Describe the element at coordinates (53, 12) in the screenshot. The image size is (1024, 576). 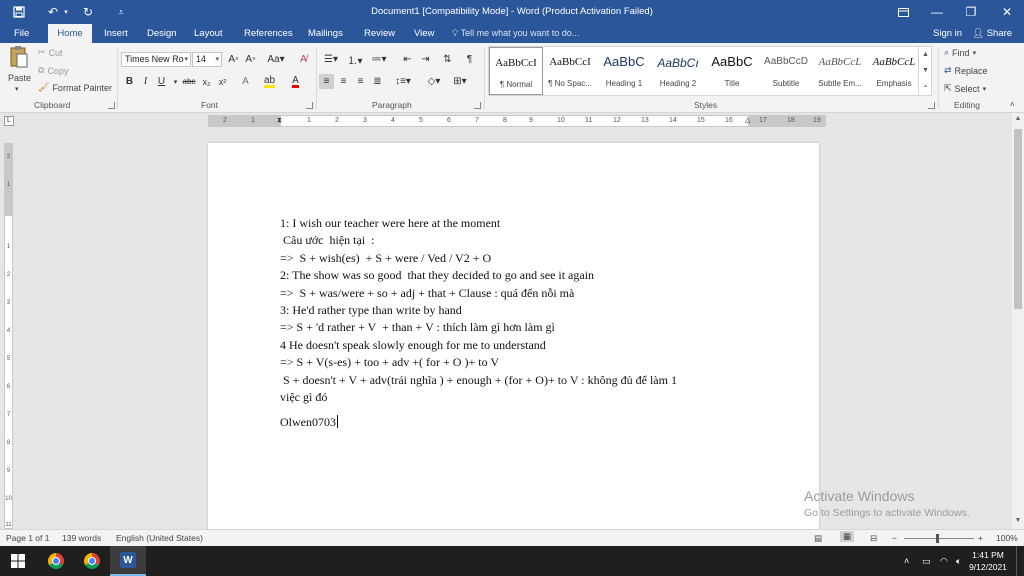
I see `undo-icon: ↶` at that location.